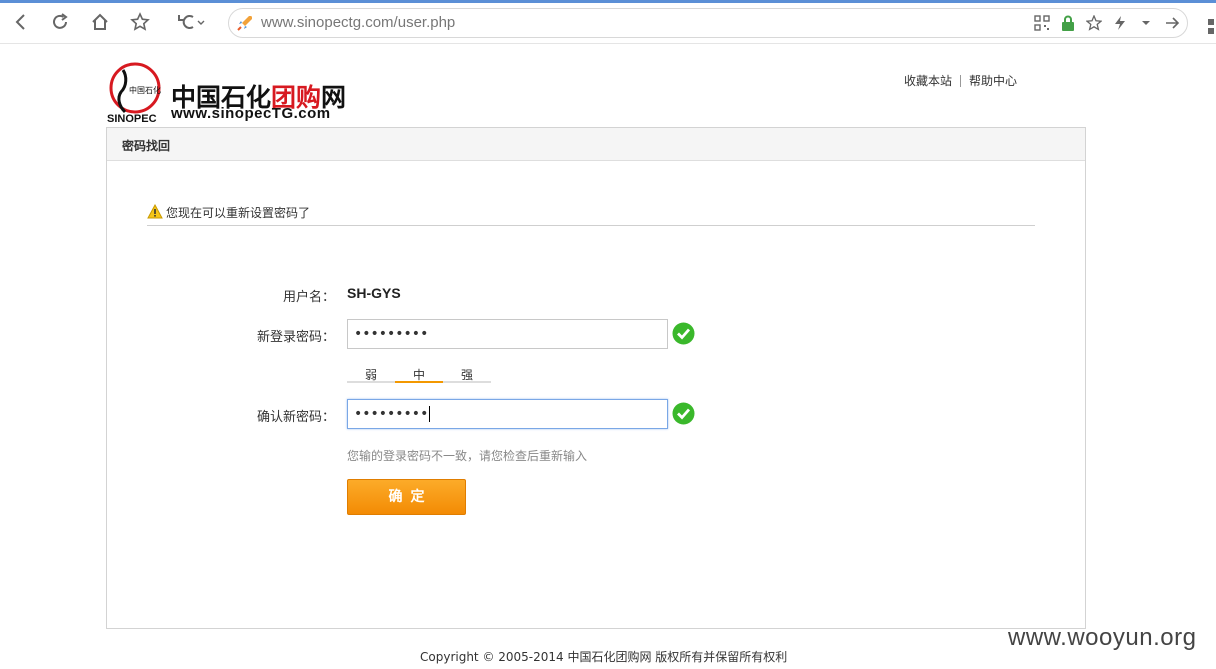 This screenshot has height=669, width=1216. Describe the element at coordinates (683, 413) in the screenshot. I see `confirm-password-ok-icon` at that location.